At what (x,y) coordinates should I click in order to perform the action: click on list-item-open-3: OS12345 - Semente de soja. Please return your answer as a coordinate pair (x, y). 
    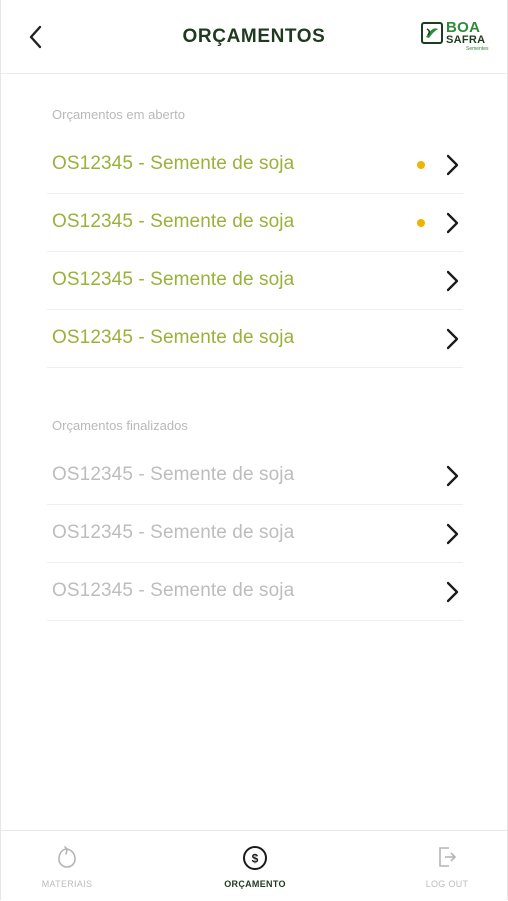
    Looking at the image, I should click on (255, 281).